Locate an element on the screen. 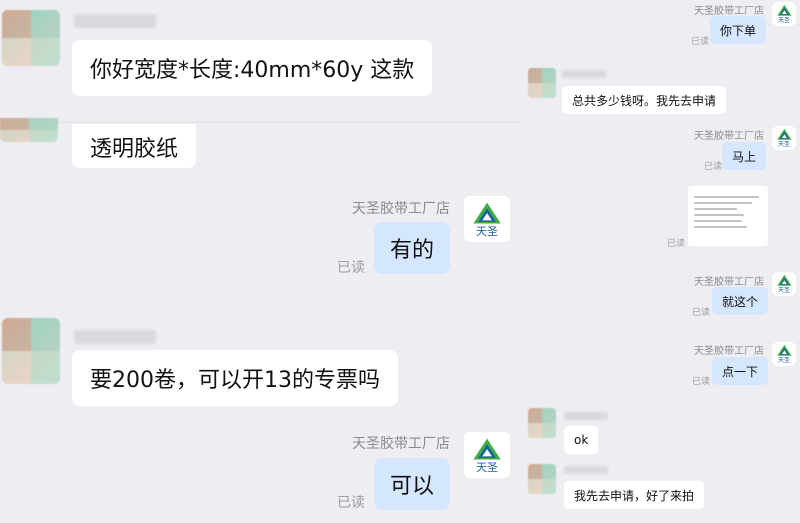 The image size is (800, 523). message-bubble: 总共多少钱呀。我先去申请 is located at coordinates (644, 100).